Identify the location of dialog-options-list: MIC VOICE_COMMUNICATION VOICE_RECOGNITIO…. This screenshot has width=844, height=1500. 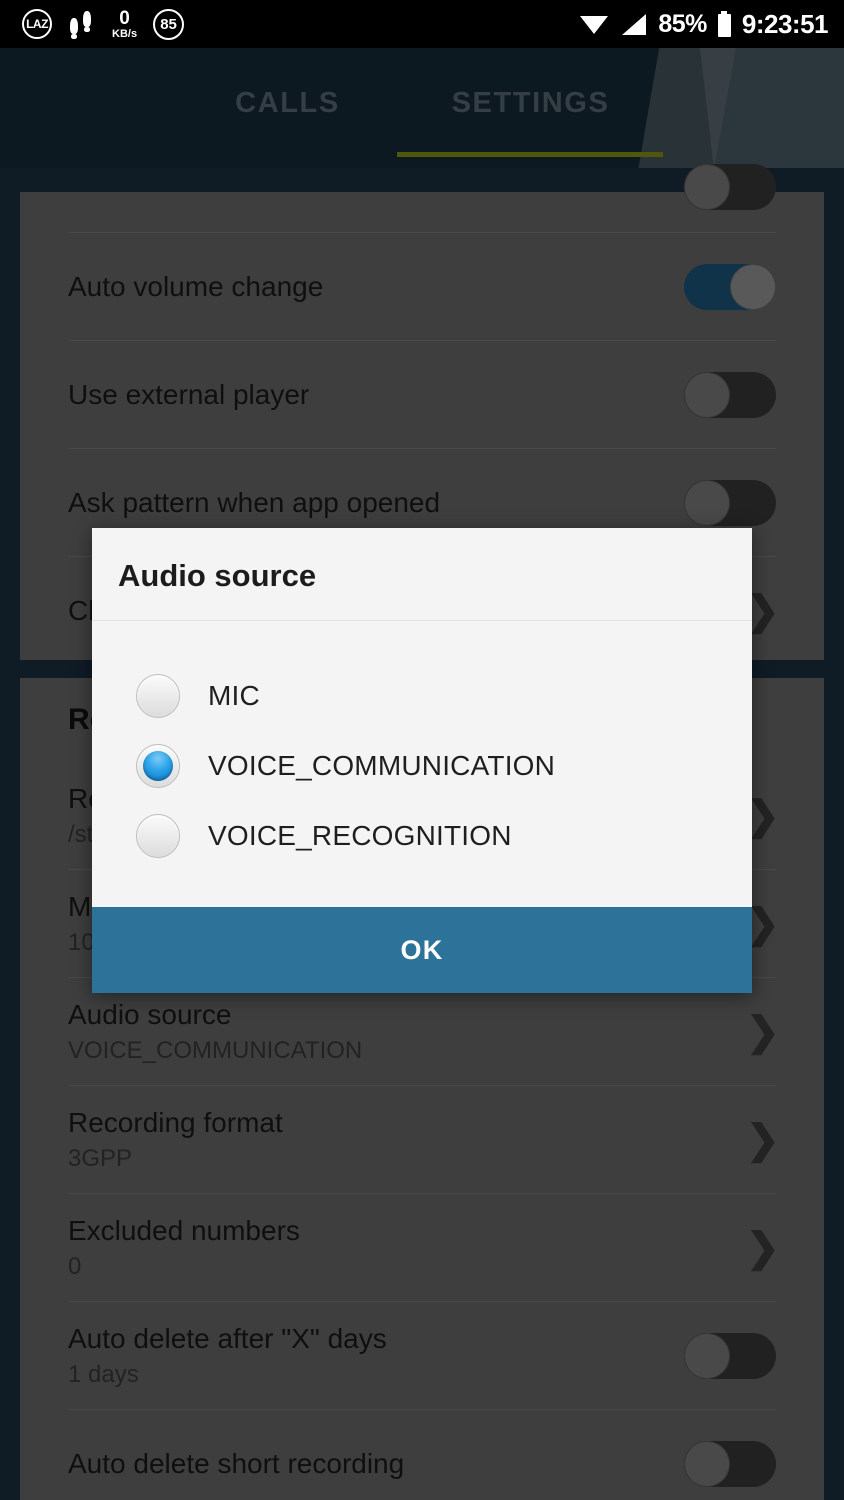
(422, 764).